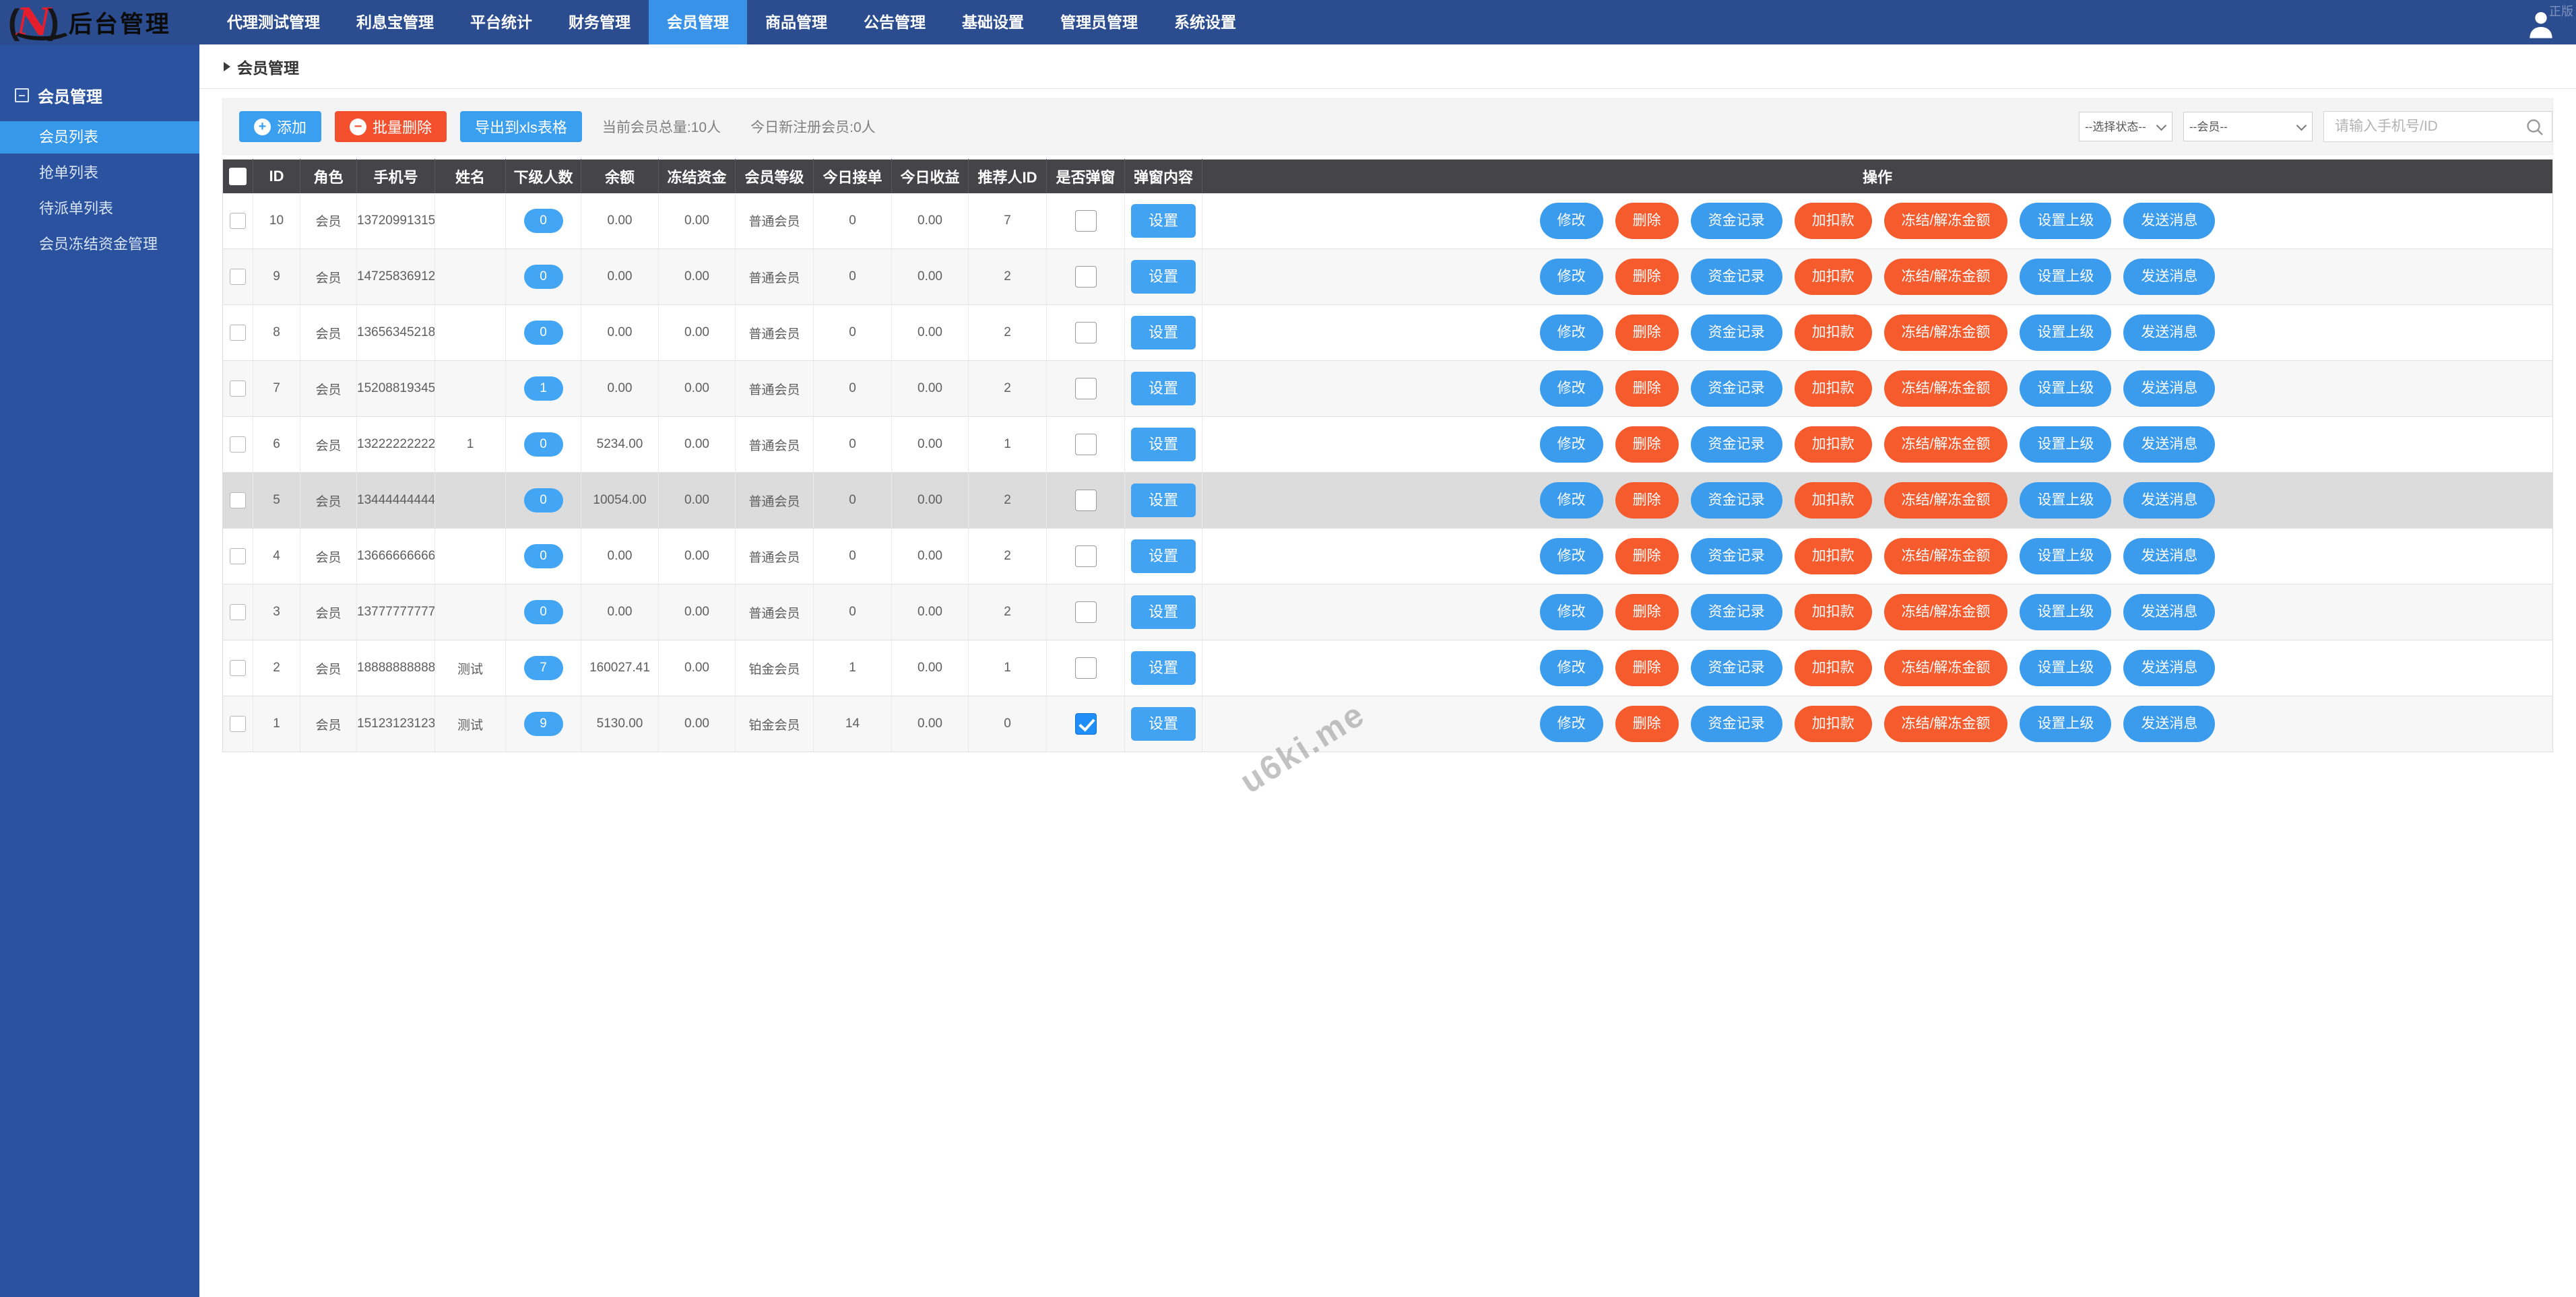 The width and height of the screenshot is (2576, 1297). What do you see at coordinates (22, 95) in the screenshot?
I see `collapse-minus-icon: –` at bounding box center [22, 95].